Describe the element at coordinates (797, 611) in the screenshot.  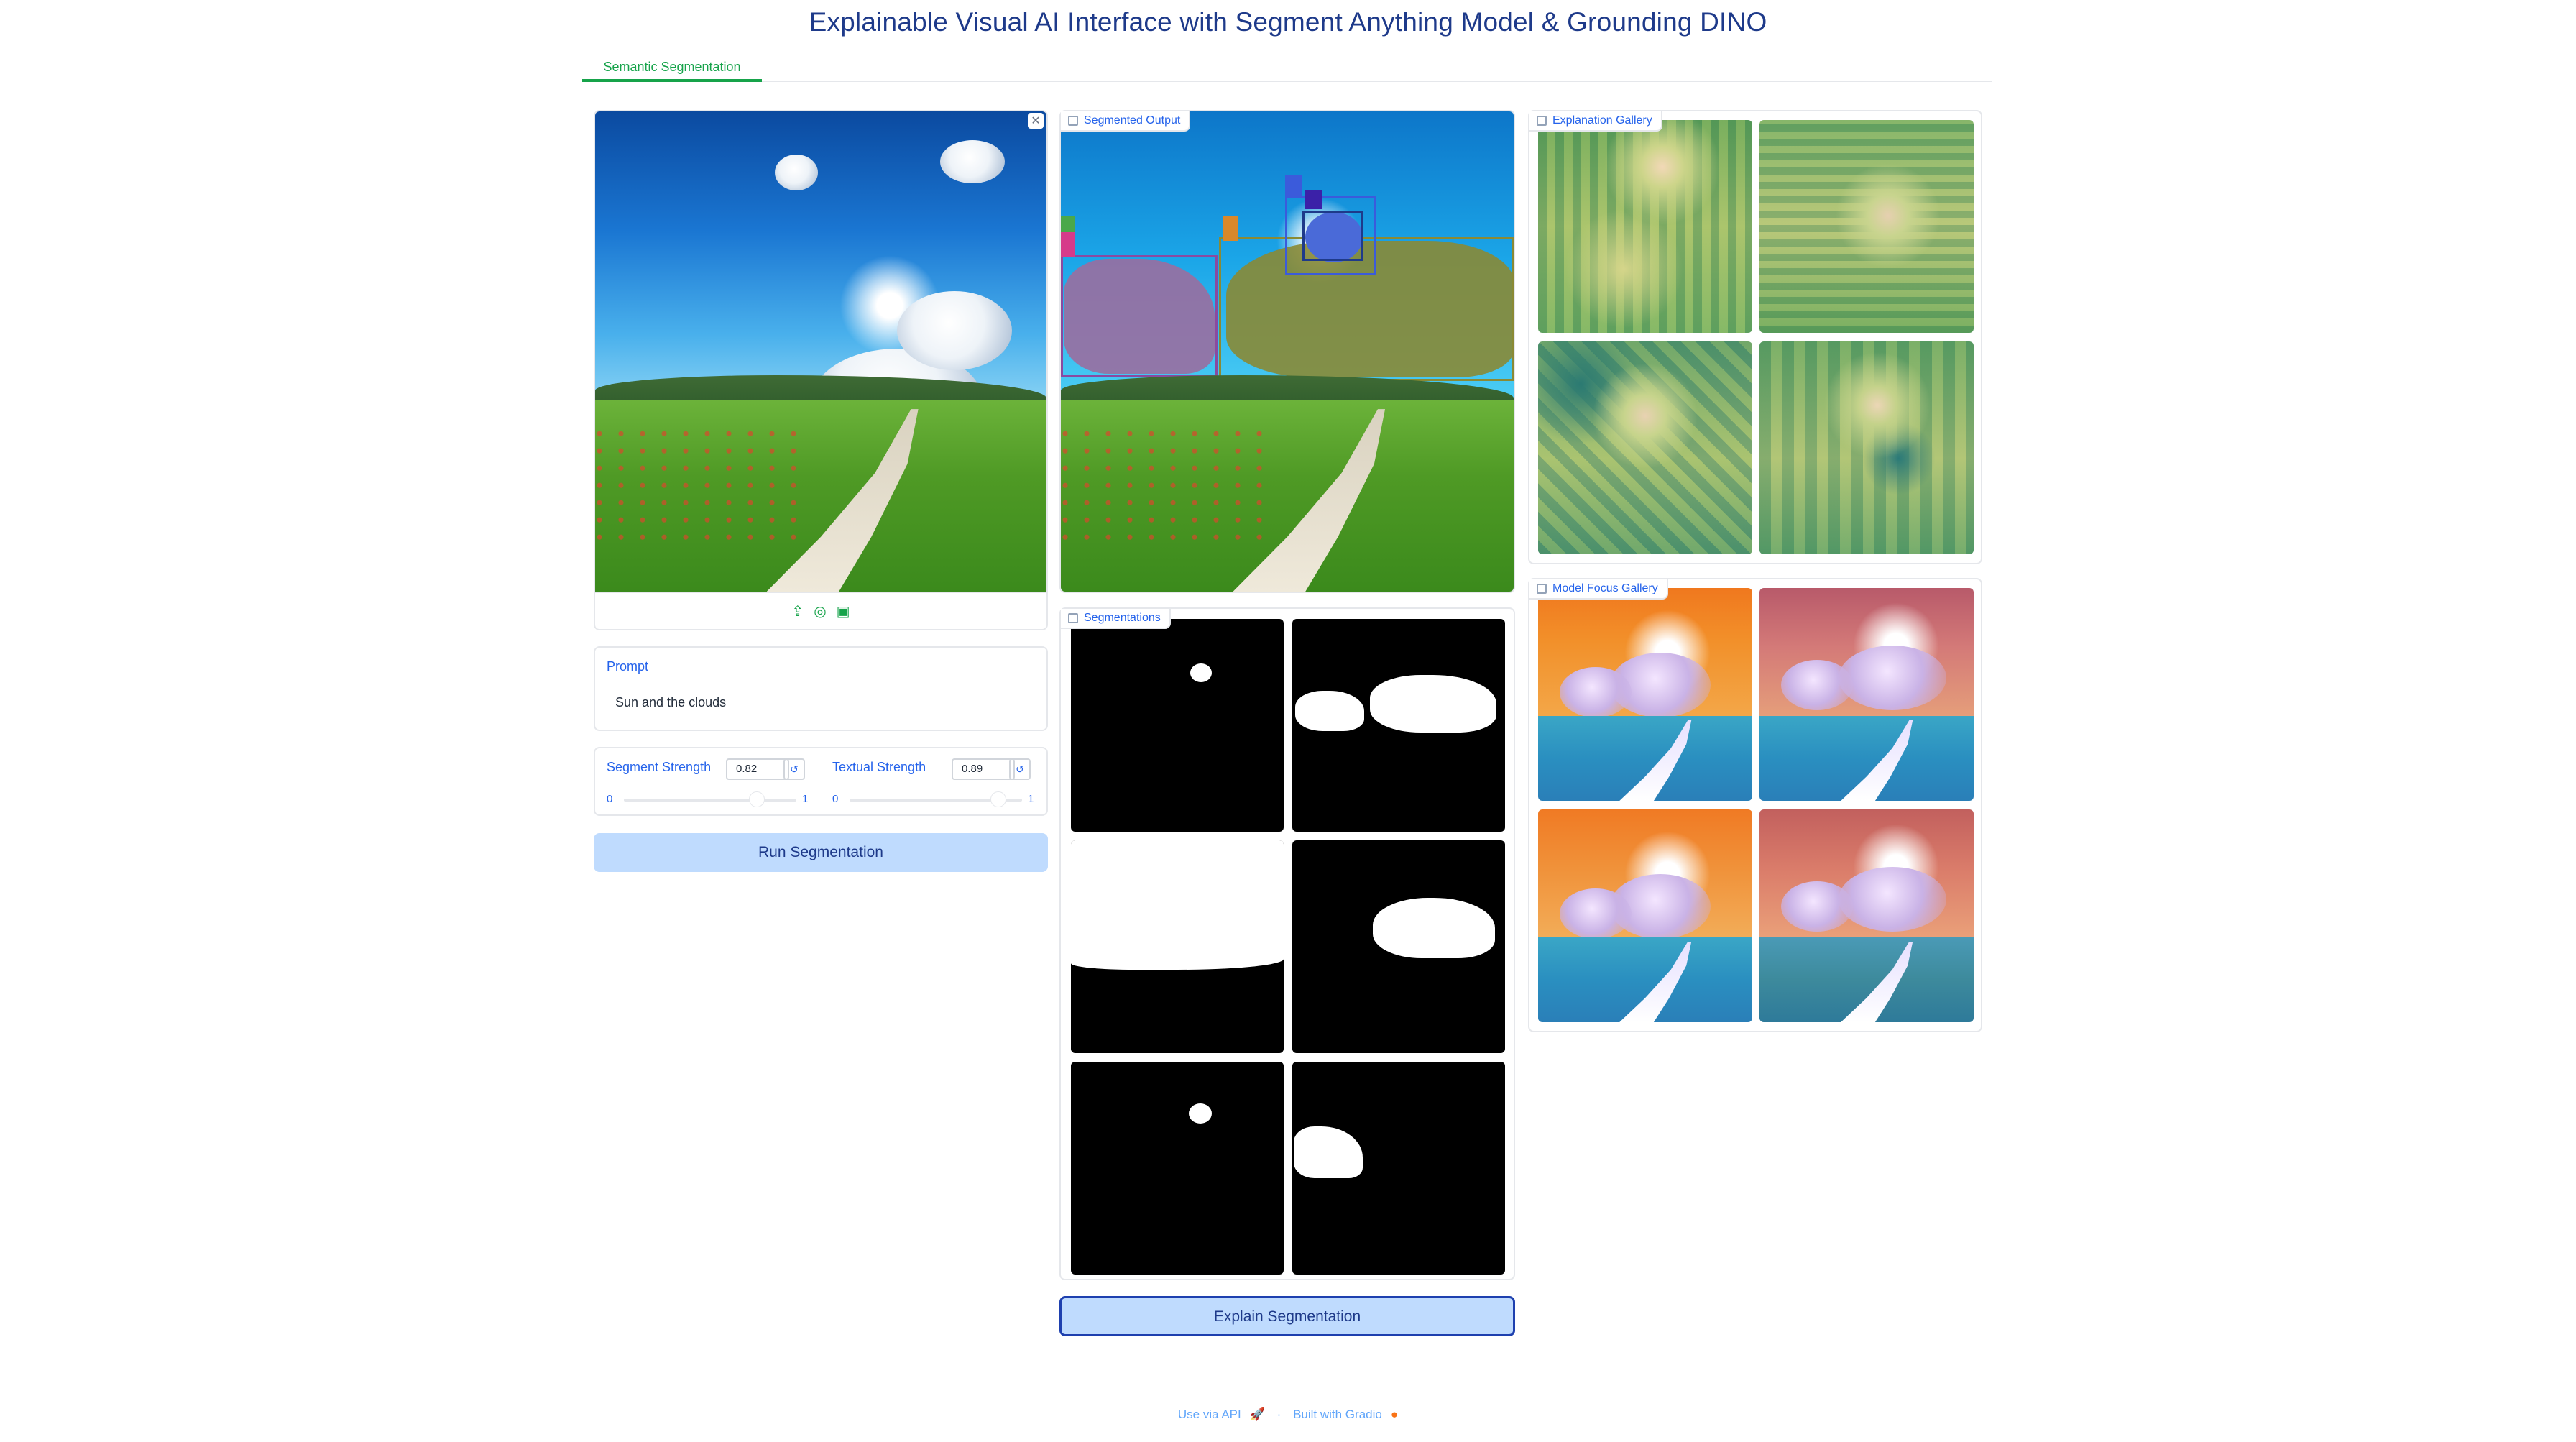
I see `upload-icon: ⇪` at that location.